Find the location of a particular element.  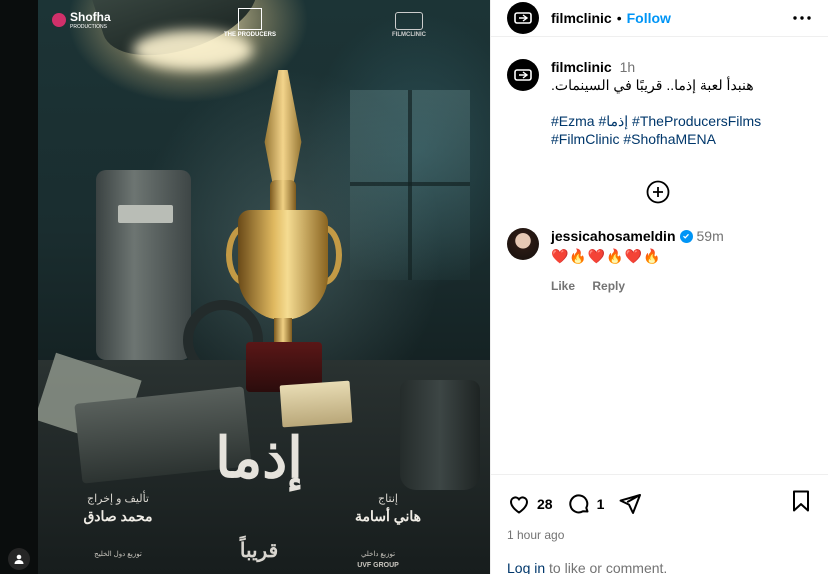

caption-username: filmclinic is located at coordinates (581, 67).